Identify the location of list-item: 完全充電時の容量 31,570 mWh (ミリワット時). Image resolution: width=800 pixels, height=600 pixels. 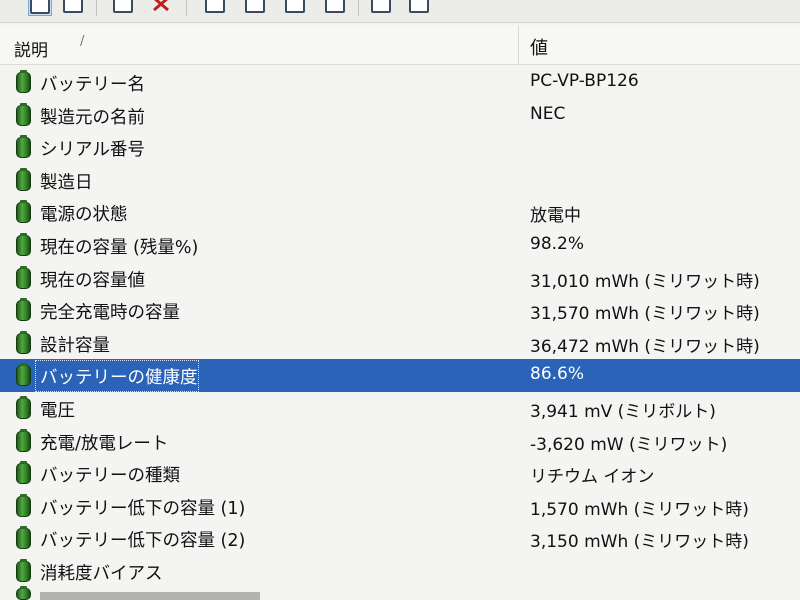
(400, 310).